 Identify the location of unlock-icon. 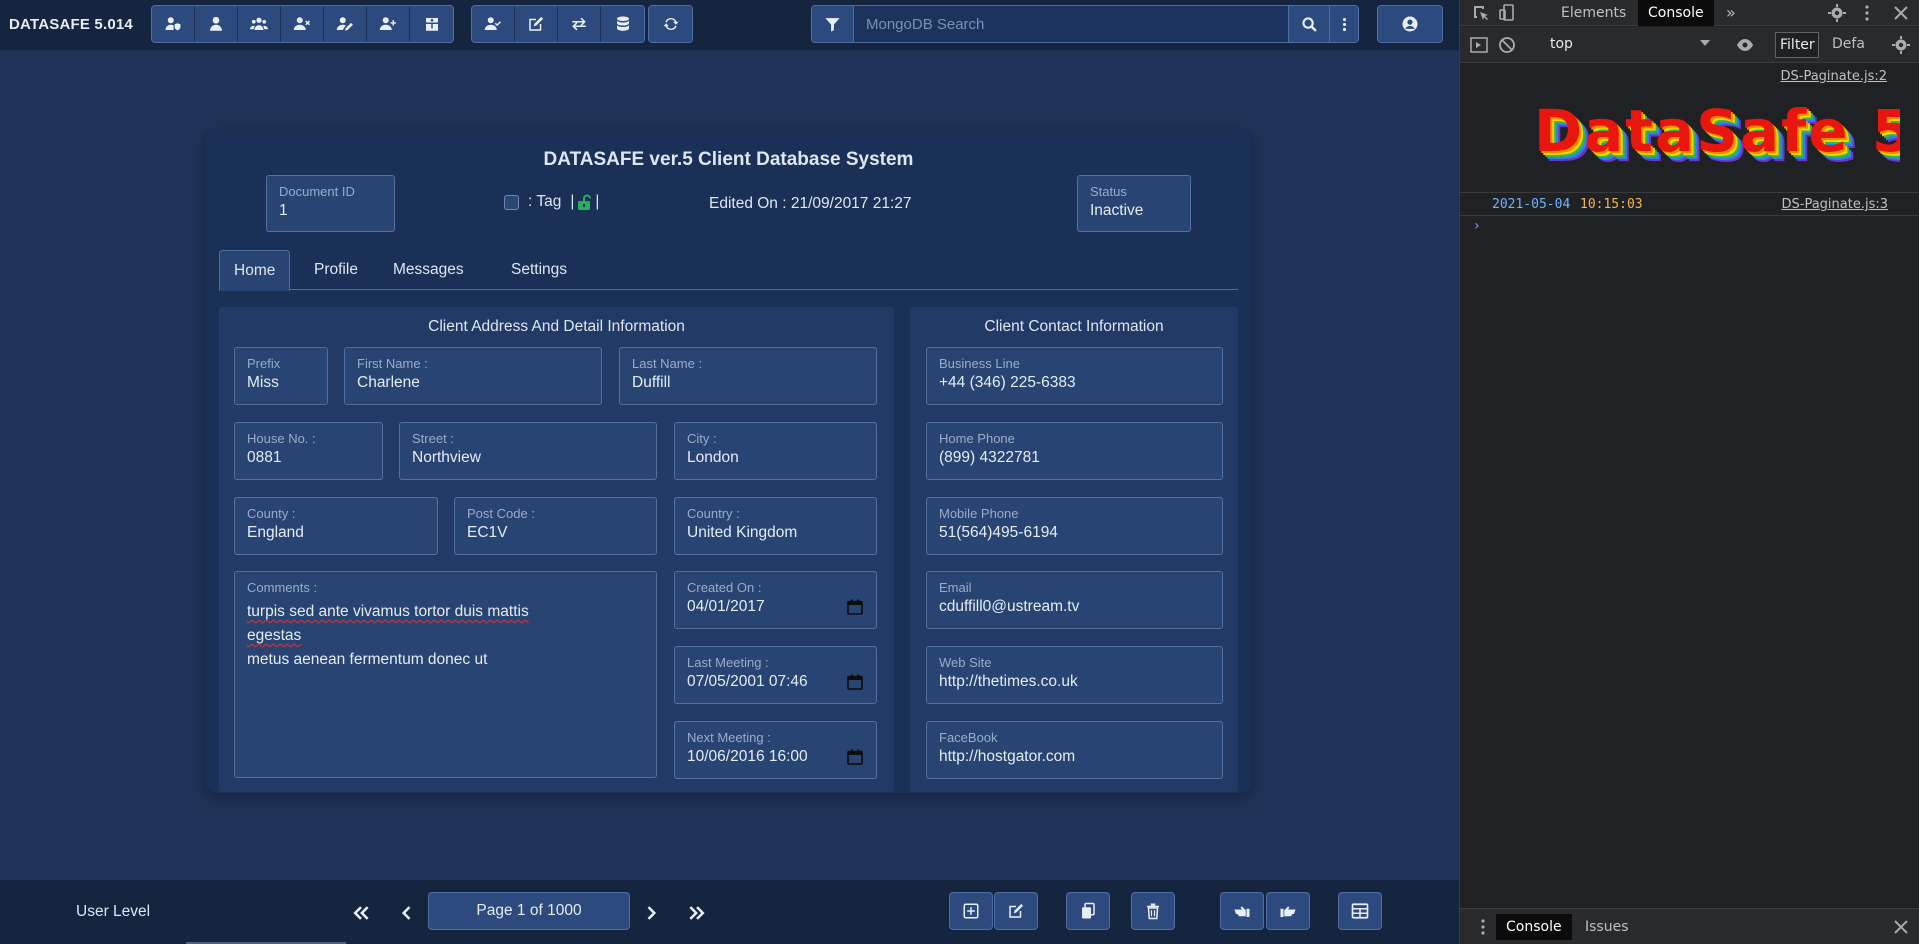
(584, 202).